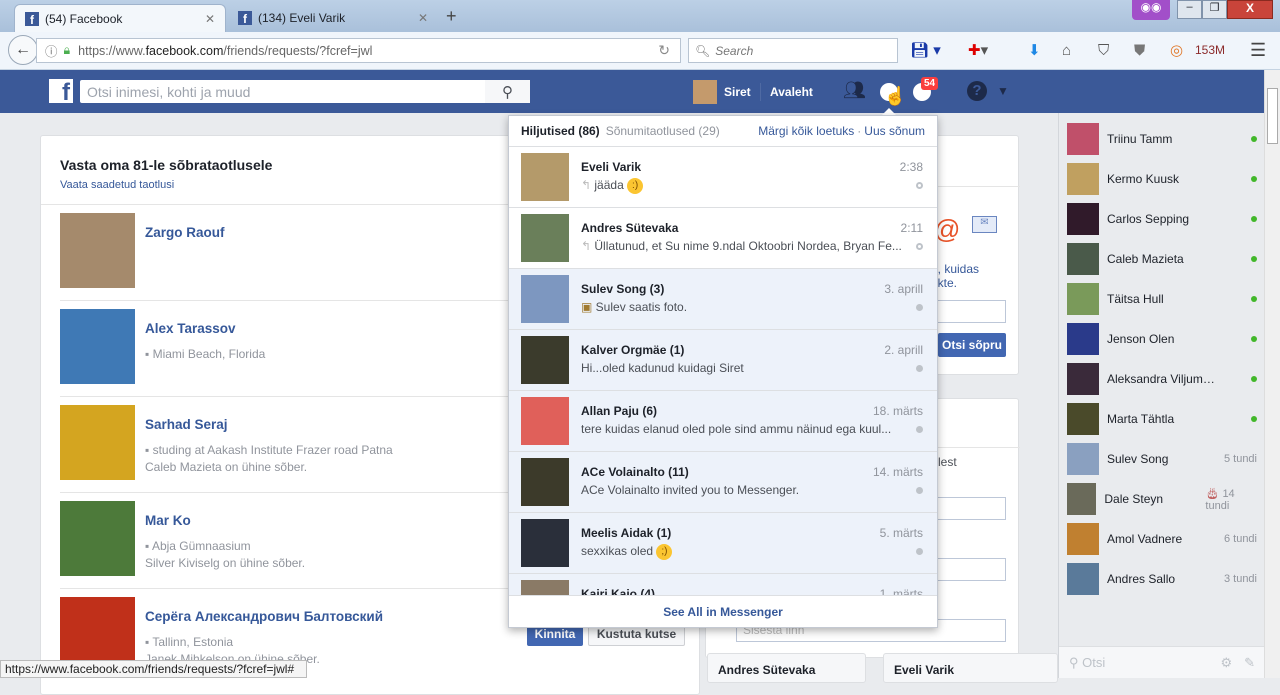 This screenshot has width=1280, height=695. Describe the element at coordinates (793, 50) in the screenshot. I see `browser-search-input: 🔍︎ Search` at that location.